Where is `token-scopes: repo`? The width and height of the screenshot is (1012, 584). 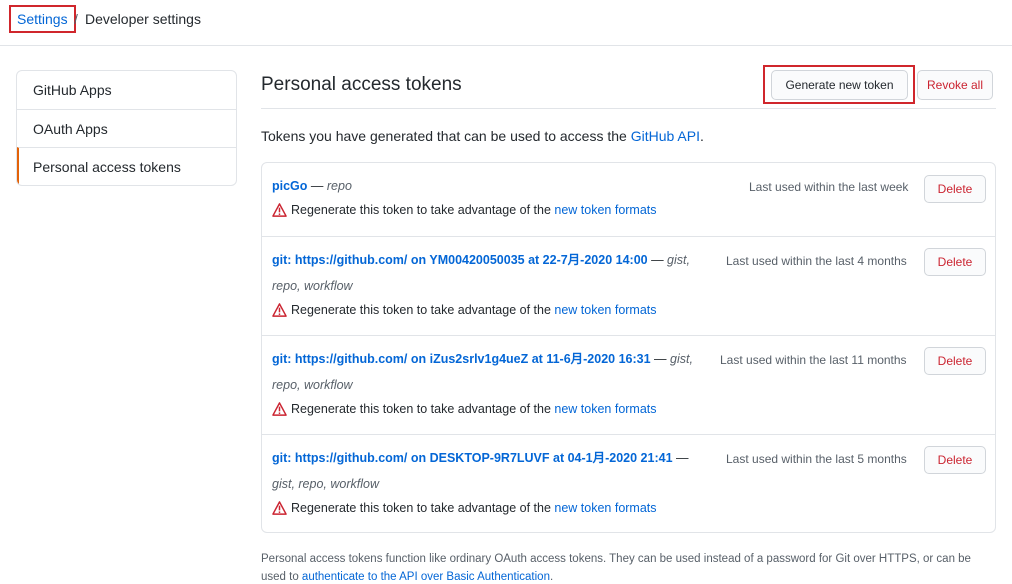 token-scopes: repo is located at coordinates (339, 186).